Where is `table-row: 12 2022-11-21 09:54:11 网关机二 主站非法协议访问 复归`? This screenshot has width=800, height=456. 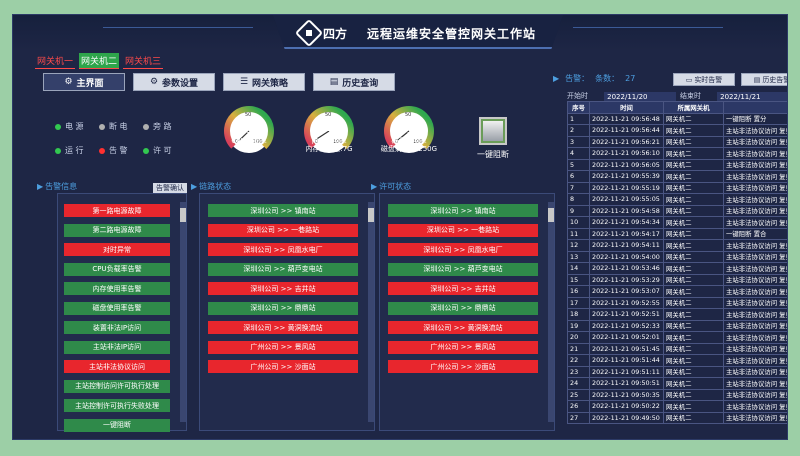
table-row: 12 2022-11-21 09:54:11 网关机二 主站非法协议访问 复归 is located at coordinates (677, 245).